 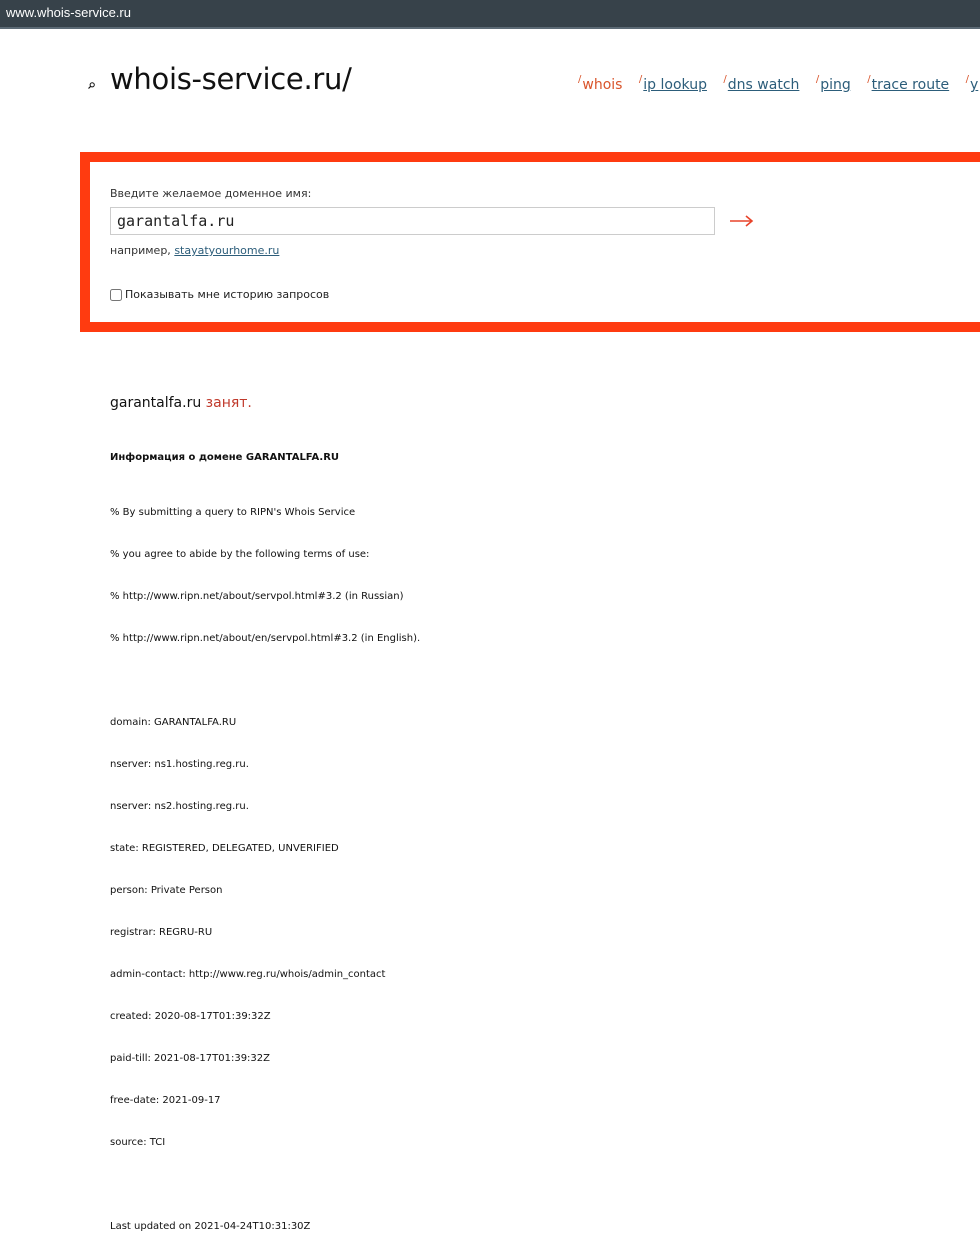 What do you see at coordinates (173, 722) in the screenshot?
I see `whois-line: domain: GARANTALFA.RU` at bounding box center [173, 722].